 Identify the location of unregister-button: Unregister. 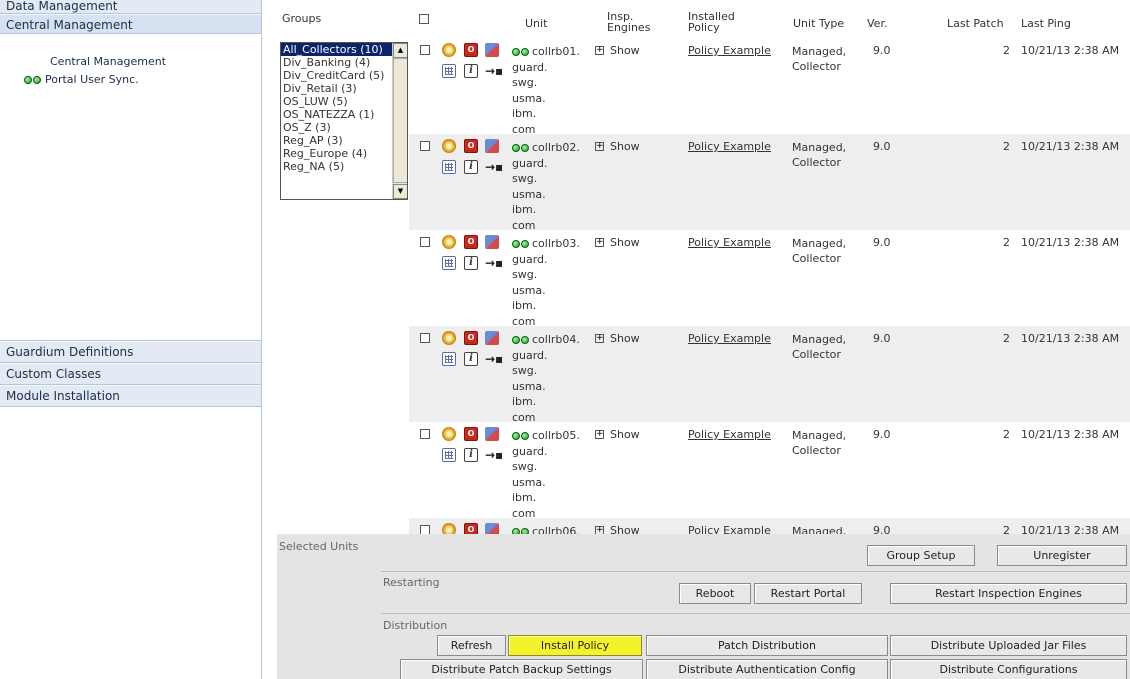
(1062, 555).